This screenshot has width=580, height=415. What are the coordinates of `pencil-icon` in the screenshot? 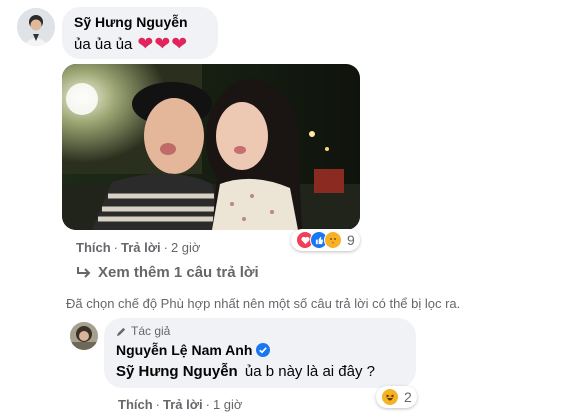 It's located at (121, 331).